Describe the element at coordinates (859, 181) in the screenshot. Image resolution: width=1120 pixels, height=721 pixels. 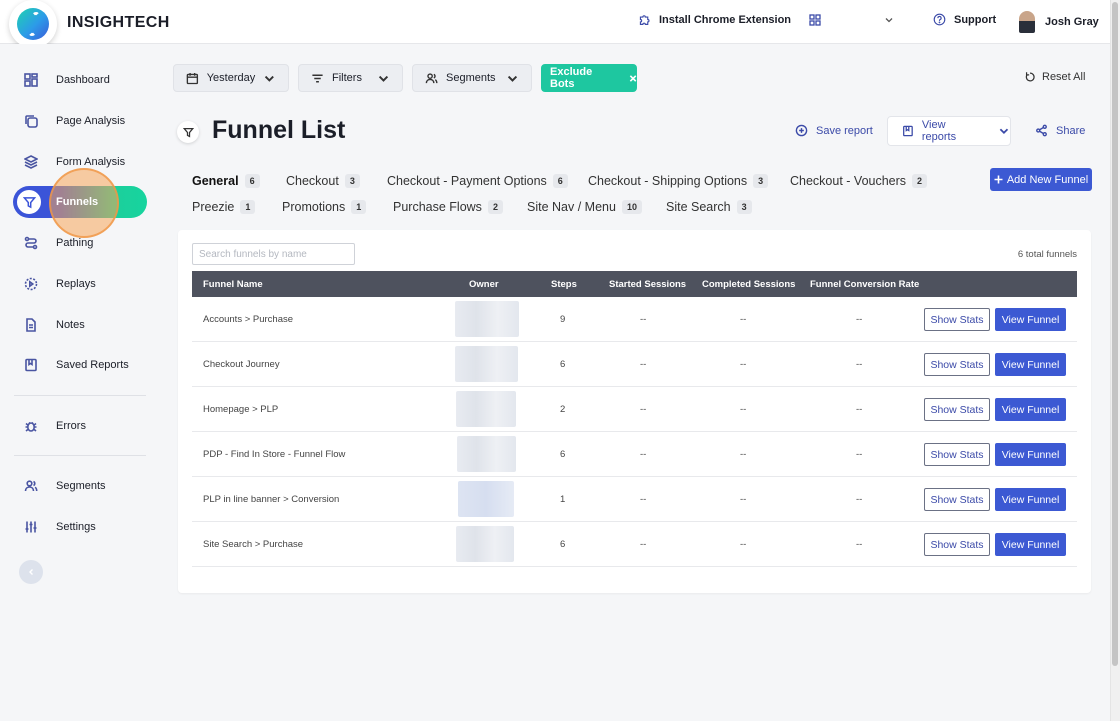
I see `tab-checkout-vouchers: Checkout - Vouchers 2` at that location.